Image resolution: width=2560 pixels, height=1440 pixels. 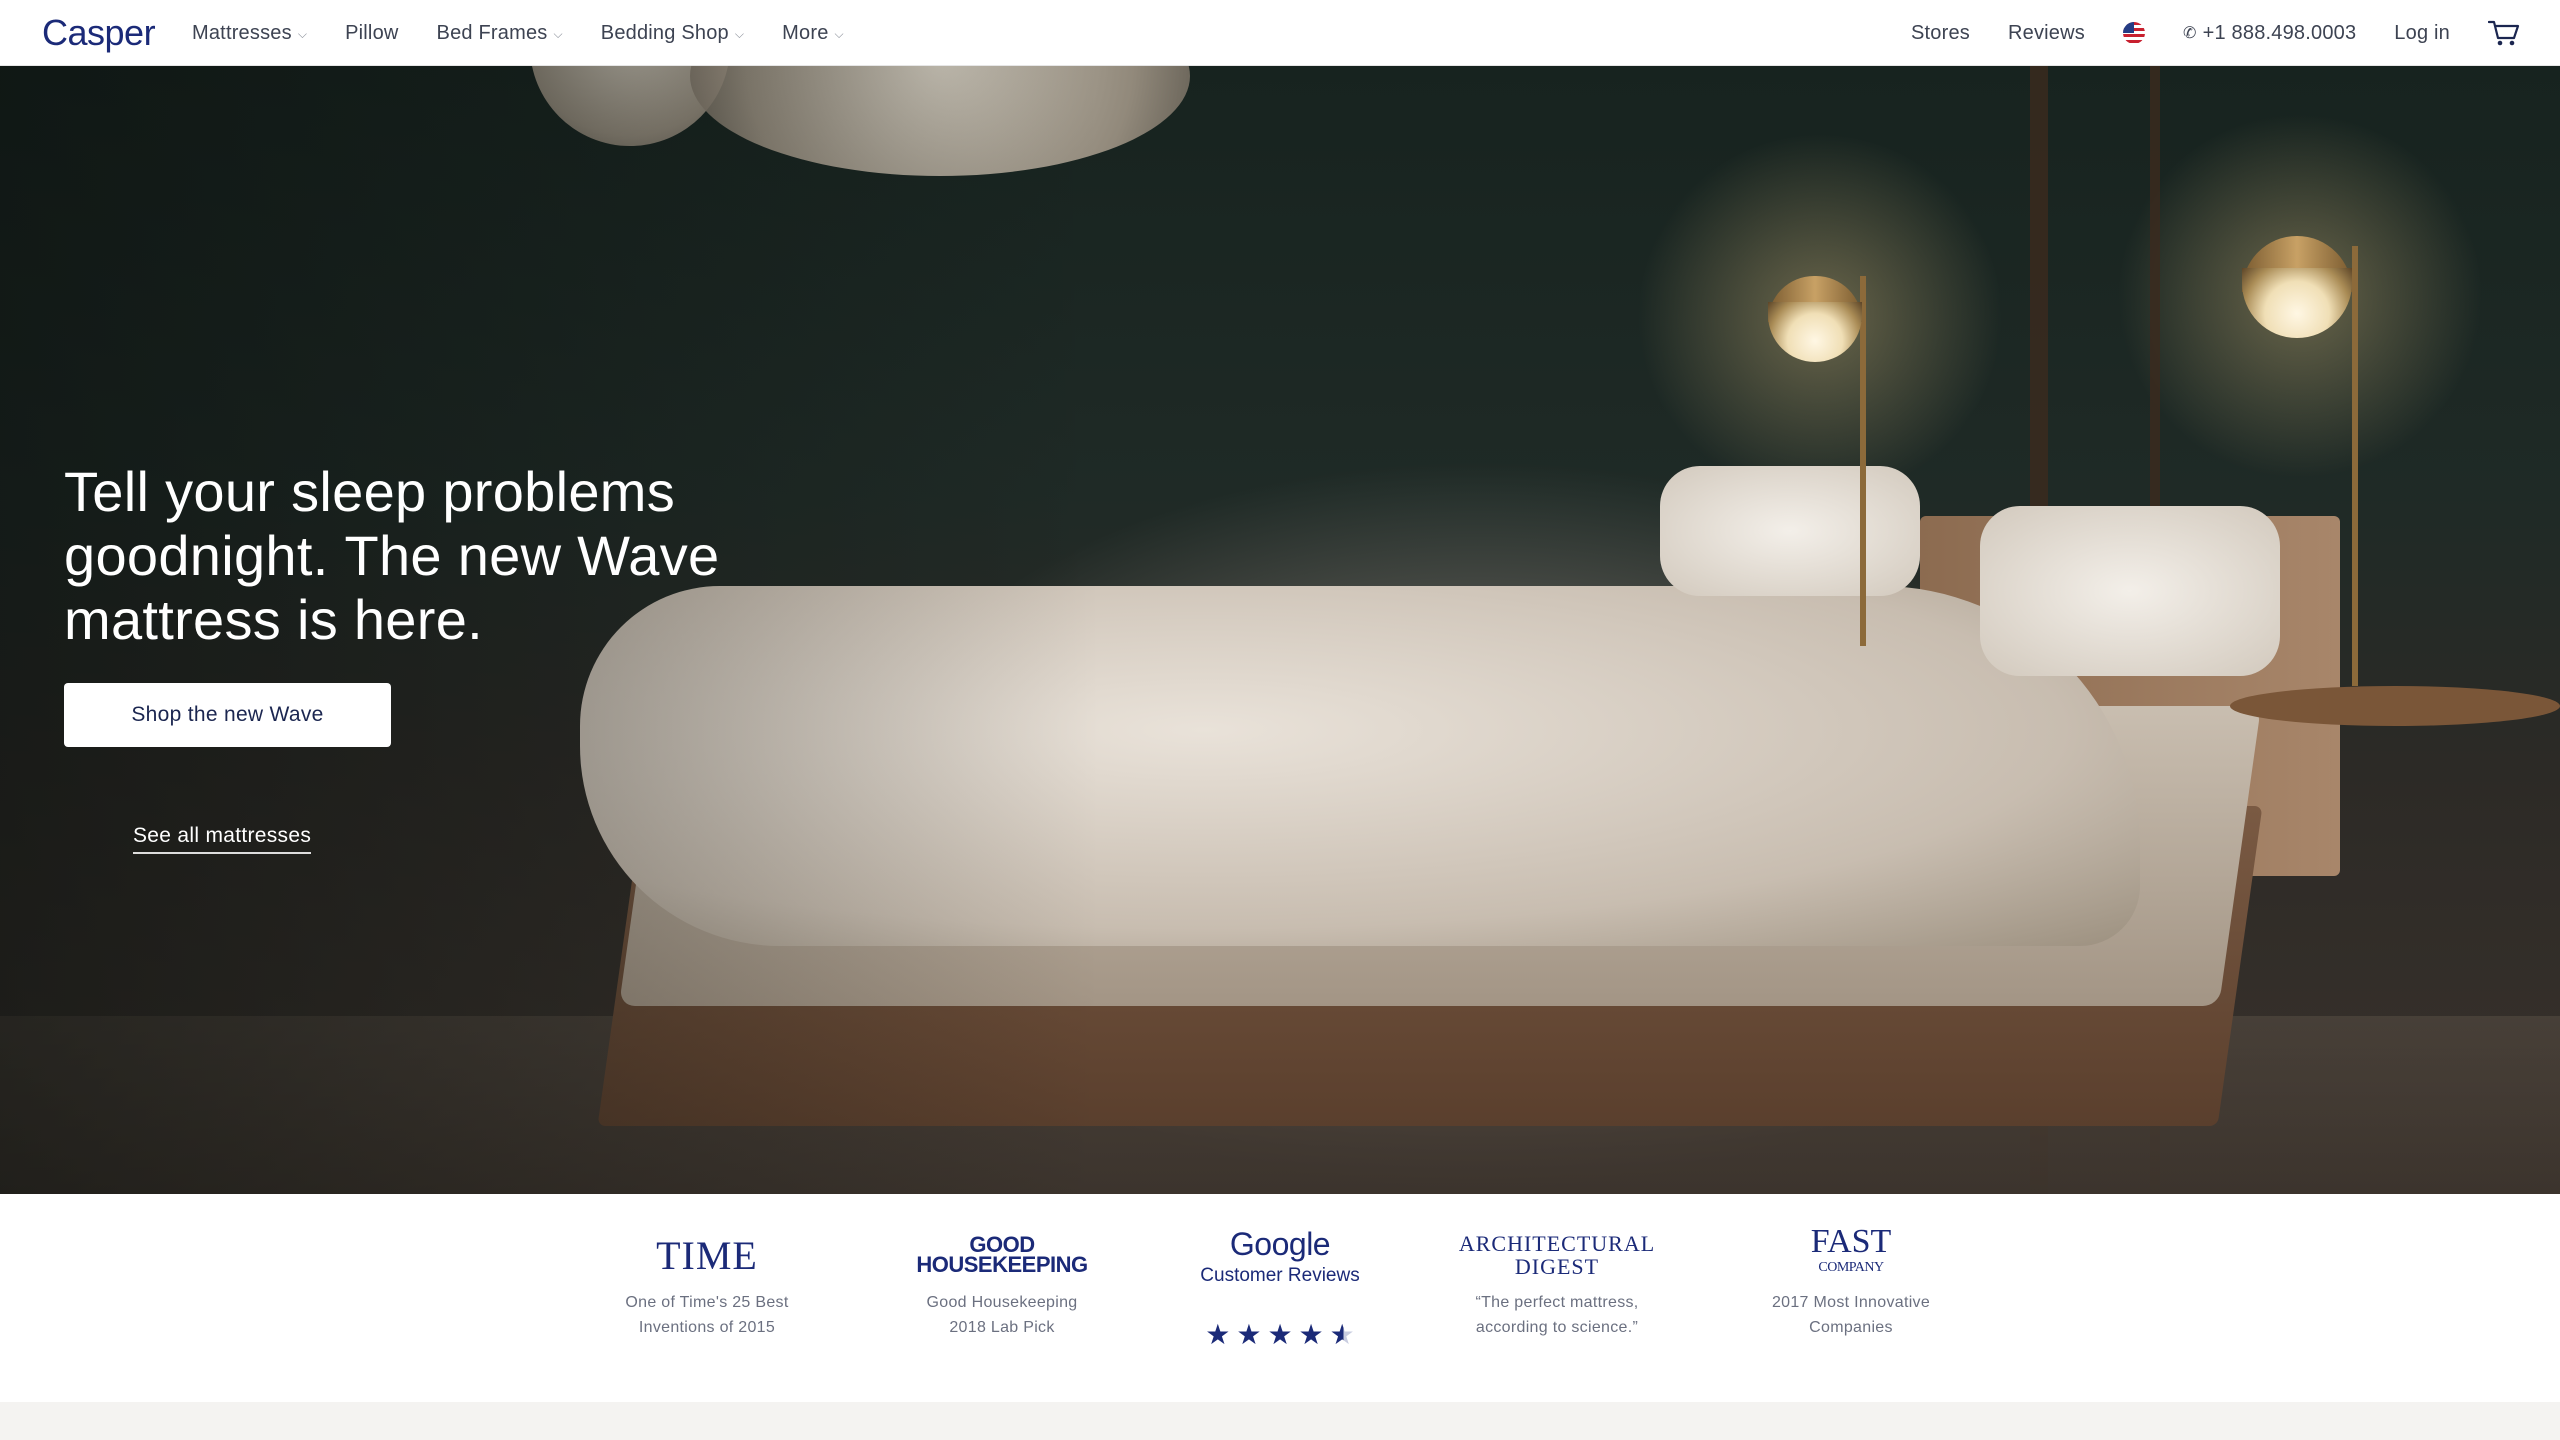 What do you see at coordinates (222, 839) in the screenshot?
I see `see-all-mattresses-link: See all mattresses` at bounding box center [222, 839].